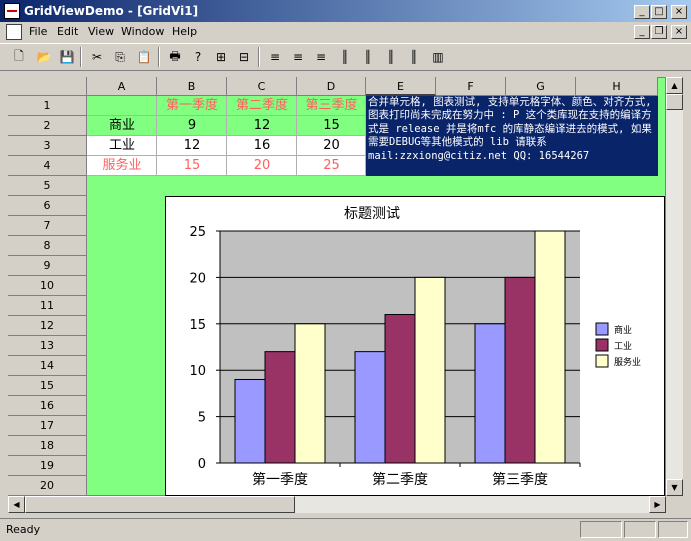  I want to click on row-header-5: 5, so click(47, 186).